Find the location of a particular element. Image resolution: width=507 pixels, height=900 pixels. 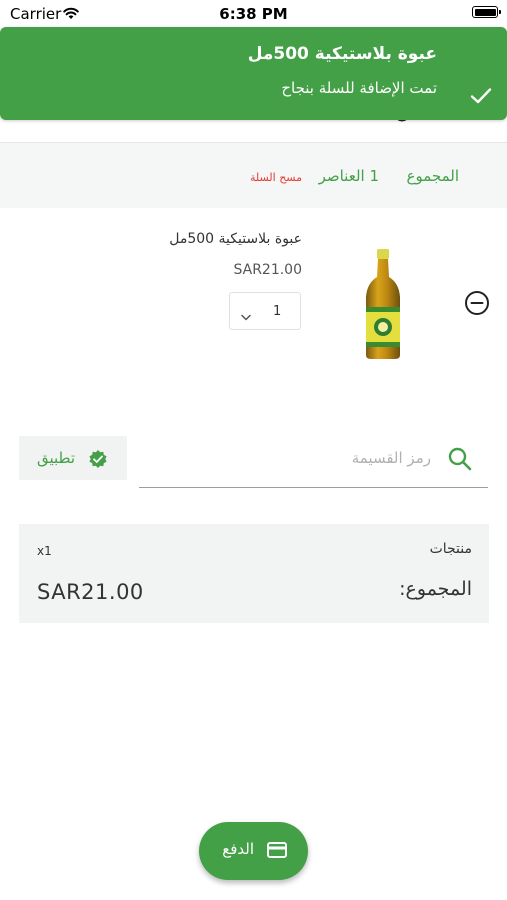

item-price: SAR21.00 is located at coordinates (267, 270).